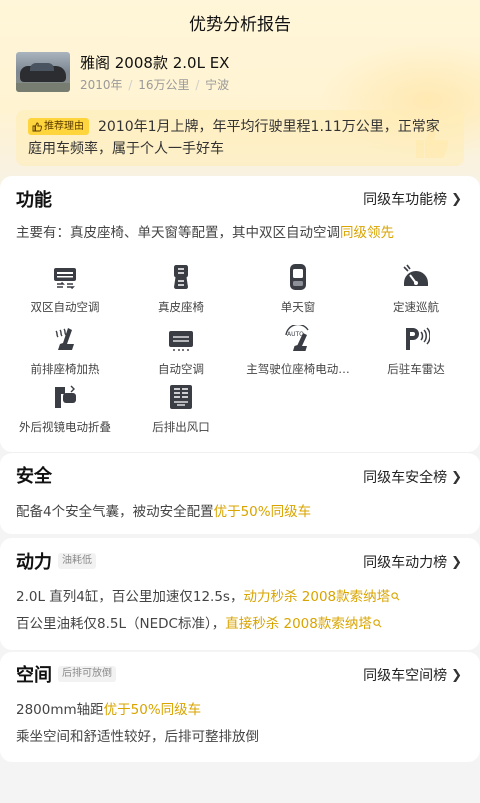 The width and height of the screenshot is (480, 803). Describe the element at coordinates (34, 476) in the screenshot. I see `safety-title: 安全` at that location.